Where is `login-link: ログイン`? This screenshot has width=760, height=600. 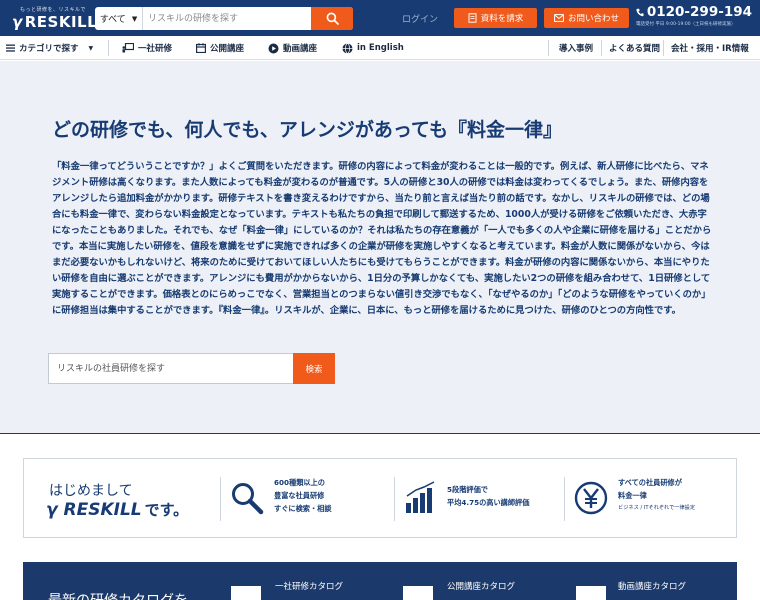
login-link: ログイン is located at coordinates (420, 18).